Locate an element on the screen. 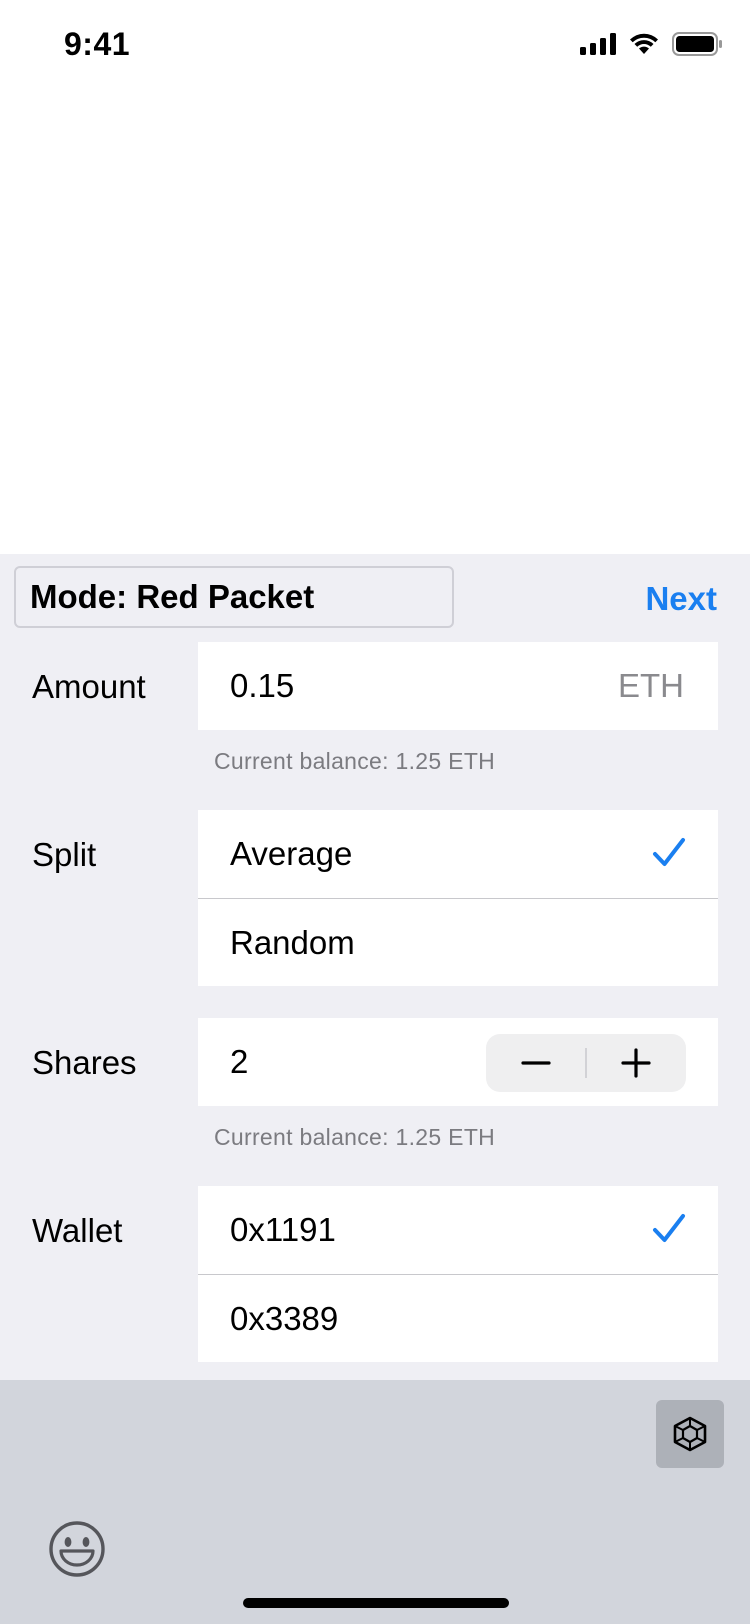  status-icons is located at coordinates (651, 44).